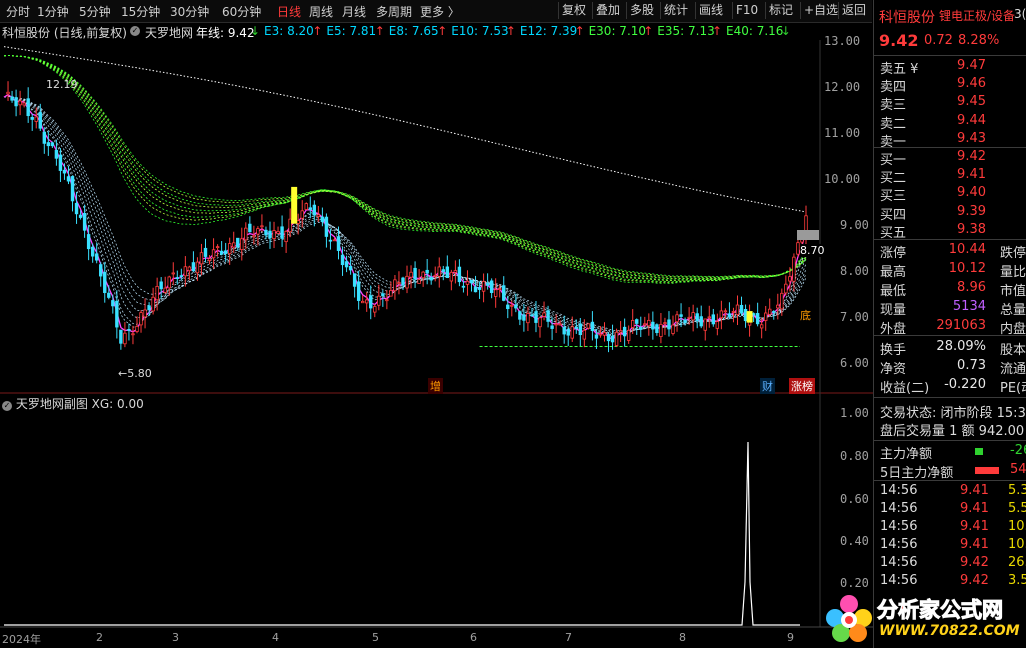 Image resolution: width=1026 pixels, height=648 pixels. Describe the element at coordinates (175, 637) in the screenshot. I see `date-tick: 3` at that location.